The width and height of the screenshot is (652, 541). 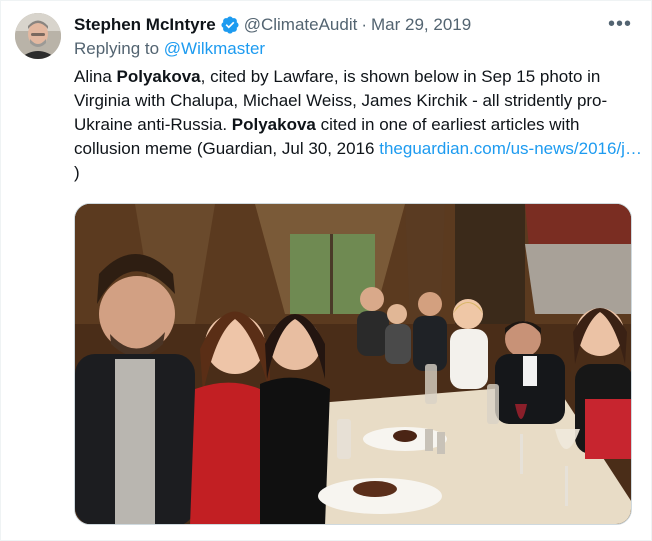 I want to click on tweet-text-part: ), so click(x=77, y=172).